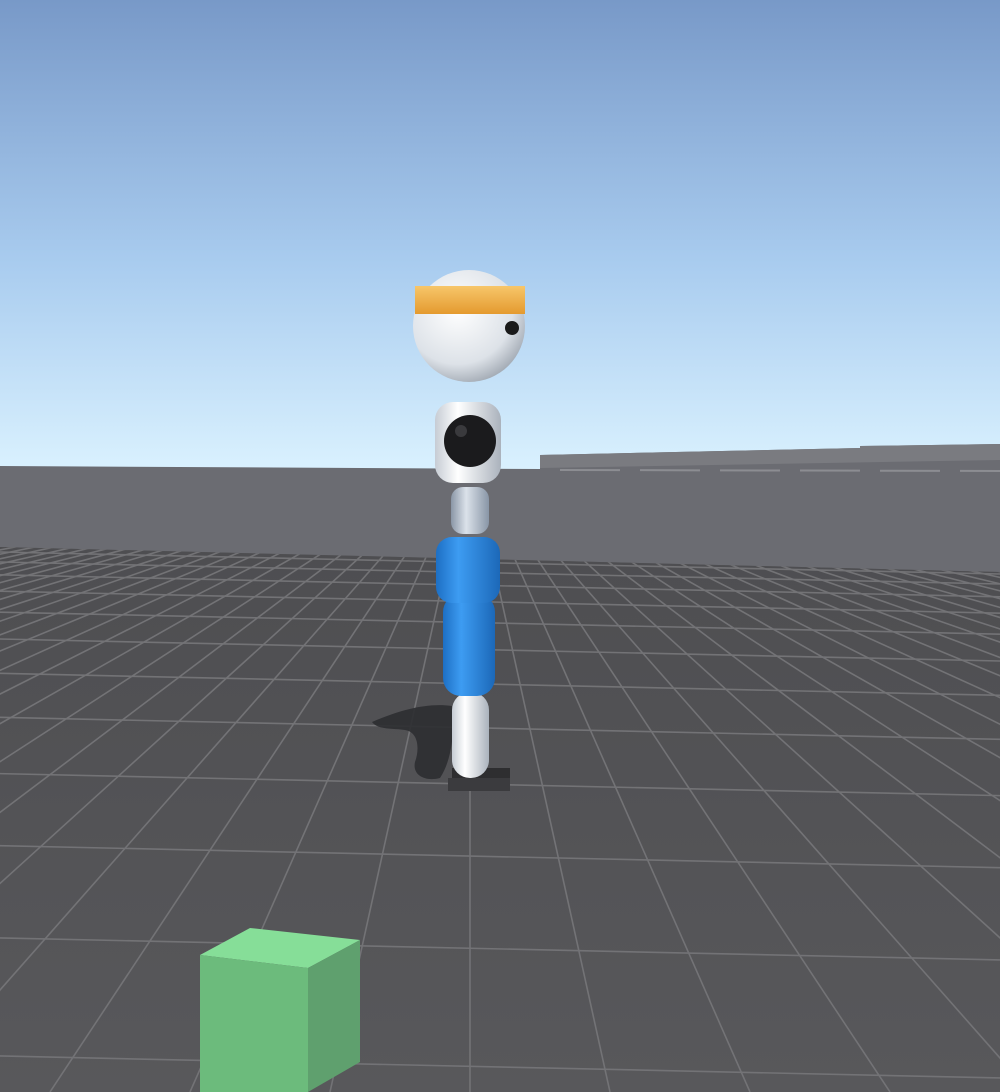  Describe the element at coordinates (512, 328) in the screenshot. I see `robot-eye` at that location.